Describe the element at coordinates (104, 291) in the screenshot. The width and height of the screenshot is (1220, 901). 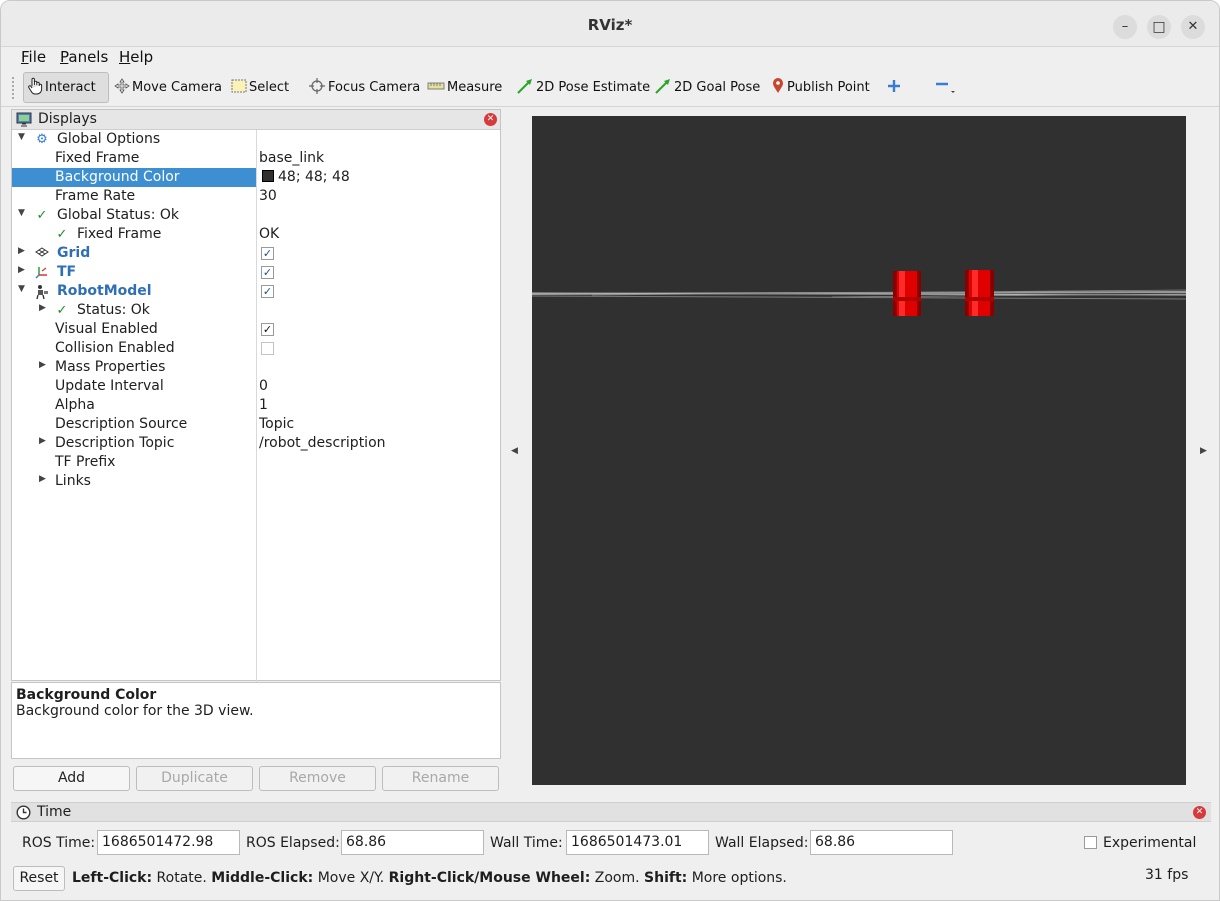
I see `tree-row-label: RobotModel` at that location.